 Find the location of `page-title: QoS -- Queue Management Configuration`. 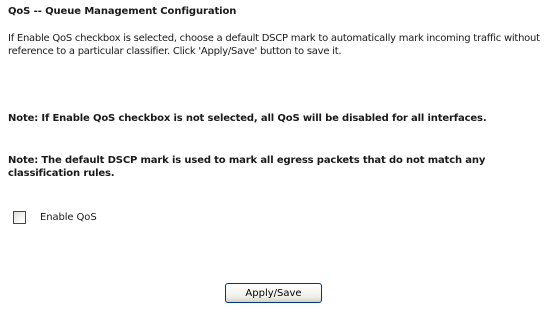

page-title: QoS -- Queue Management Configuration is located at coordinates (122, 11).